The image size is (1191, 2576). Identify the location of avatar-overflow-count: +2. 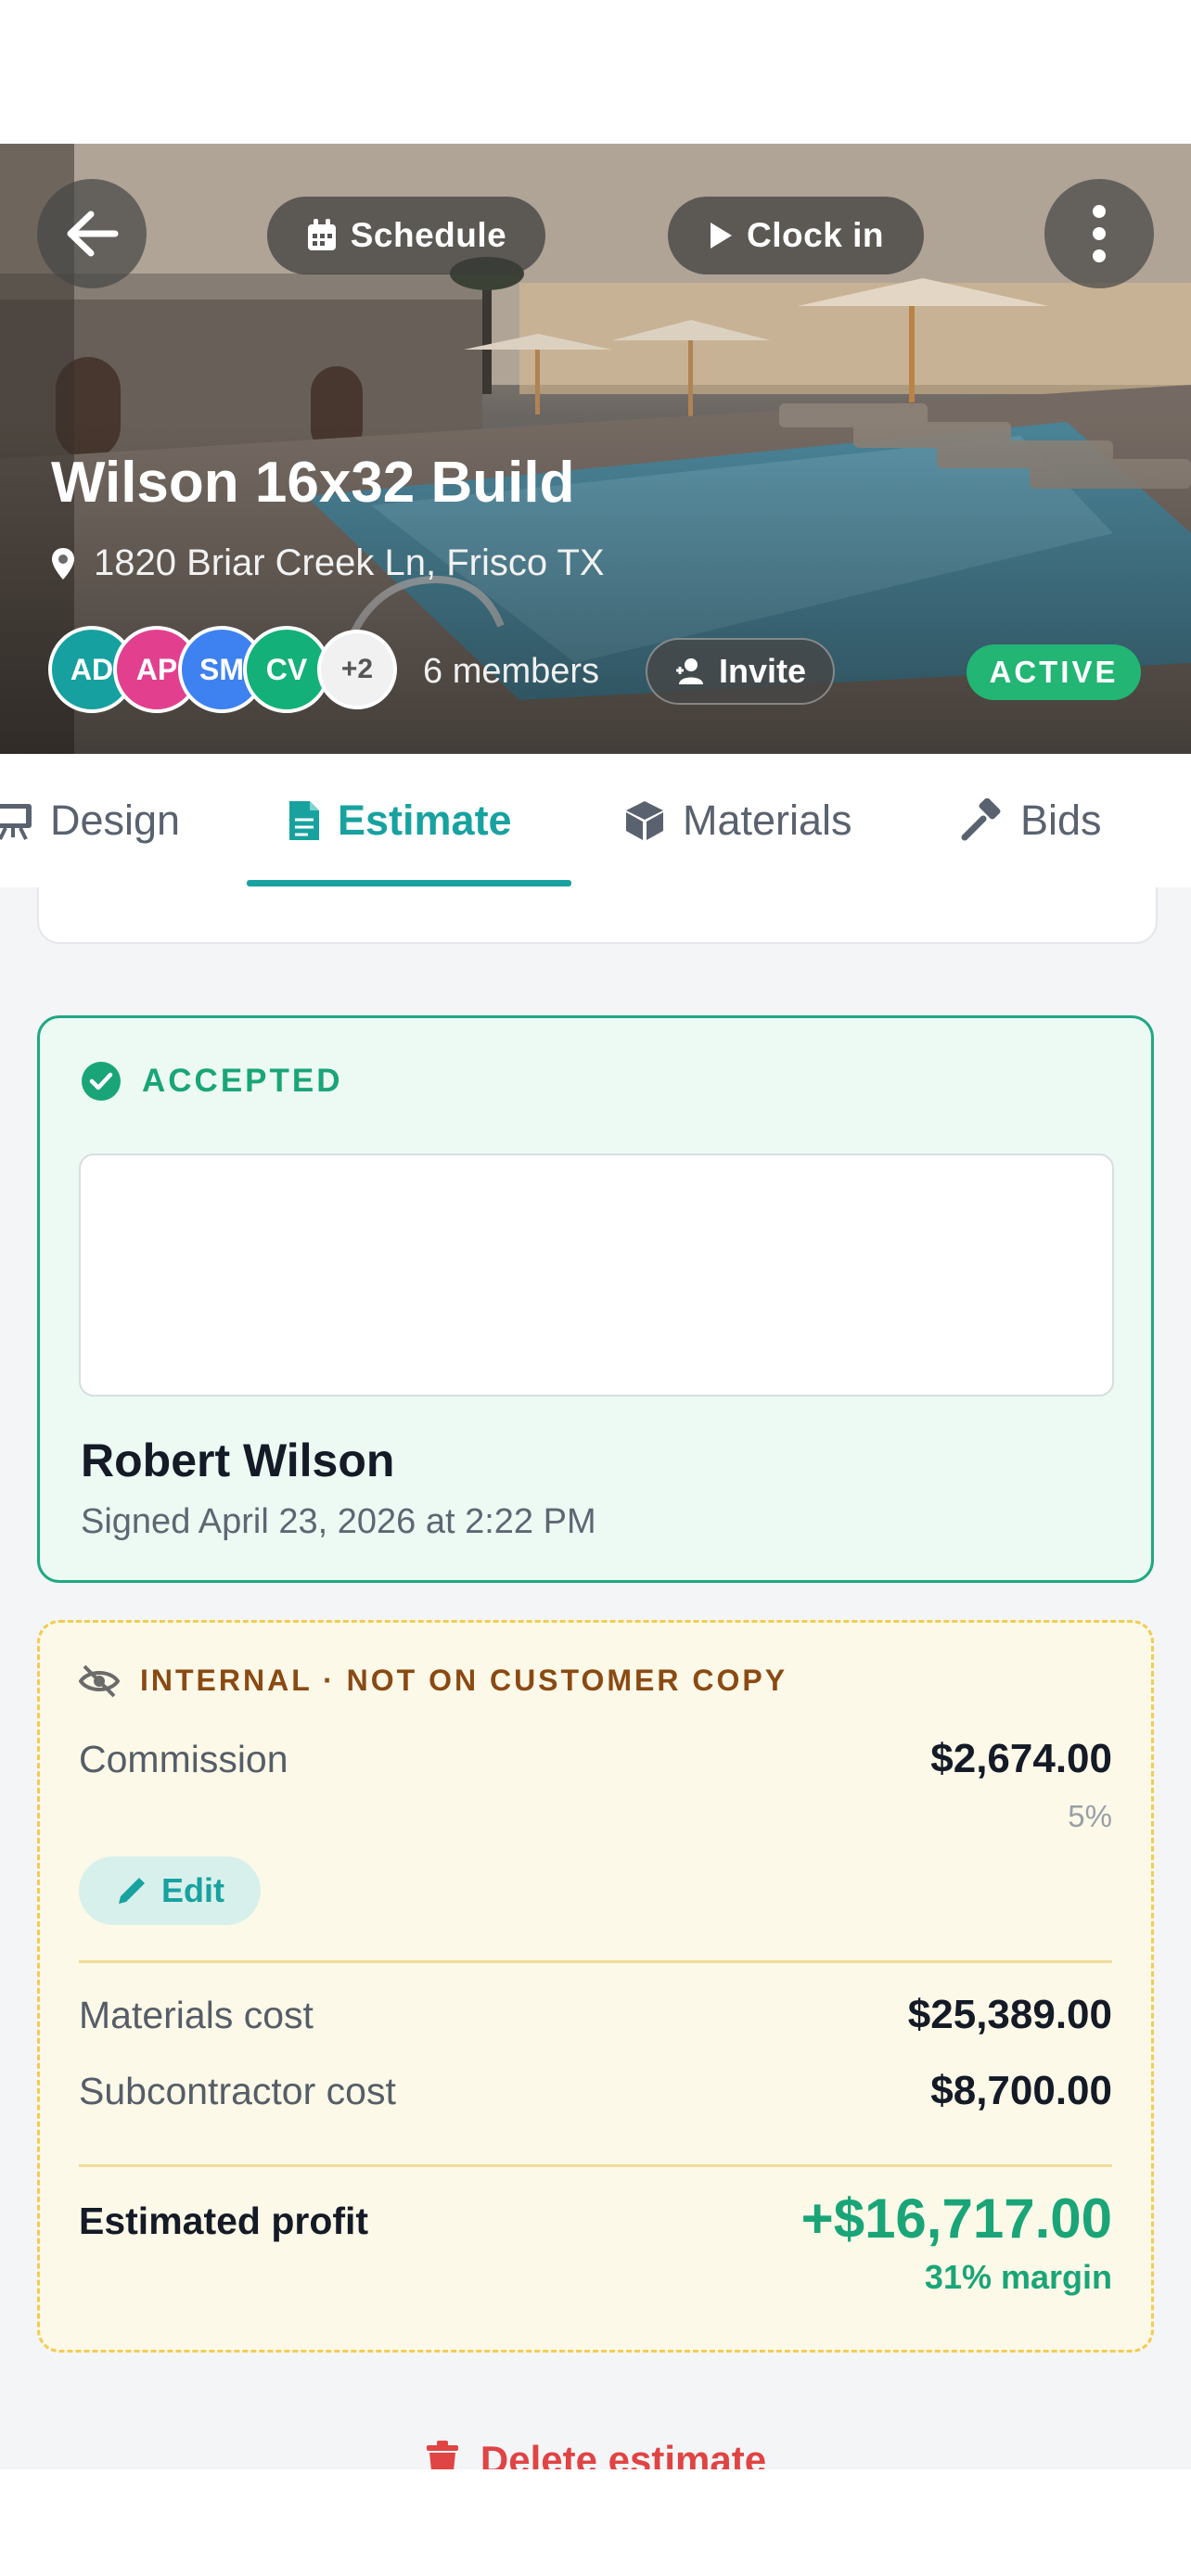
(357, 669).